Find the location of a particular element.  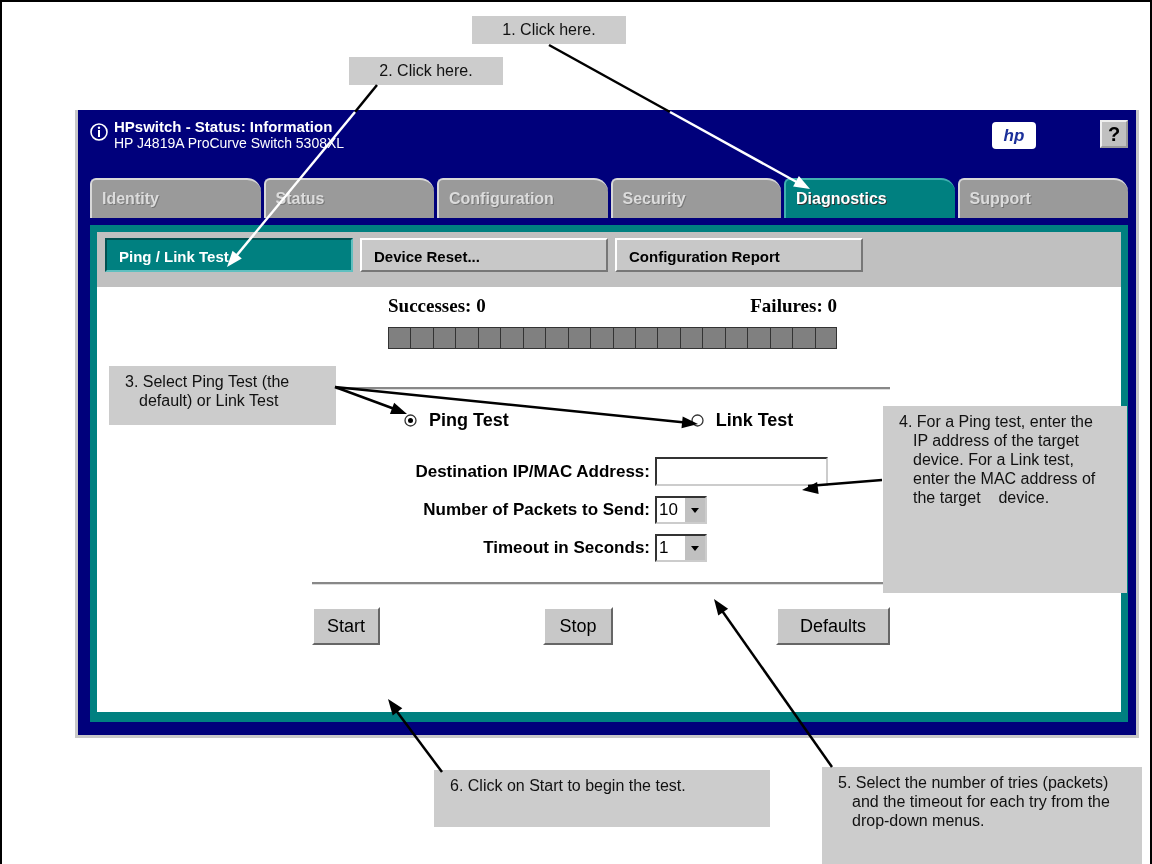

failures-count: Failures: 0 is located at coordinates (793, 306).